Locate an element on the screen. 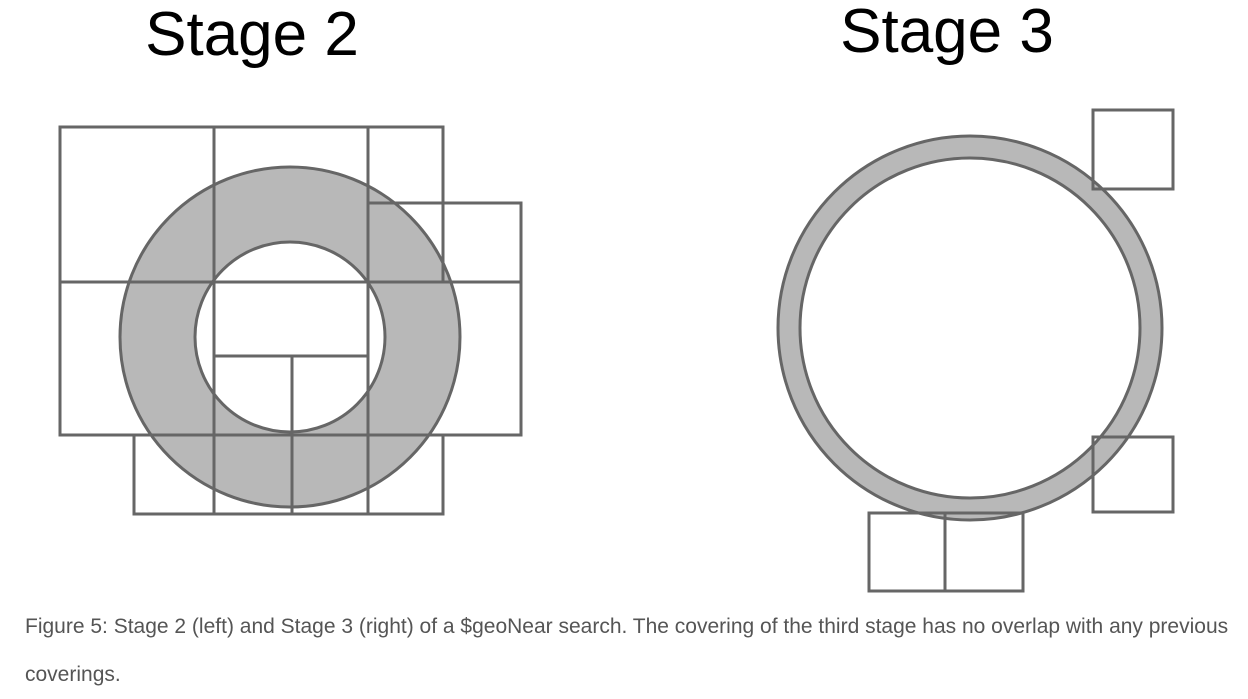 The width and height of the screenshot is (1248, 699). stage-3-title: Stage 3 is located at coordinates (947, 33).